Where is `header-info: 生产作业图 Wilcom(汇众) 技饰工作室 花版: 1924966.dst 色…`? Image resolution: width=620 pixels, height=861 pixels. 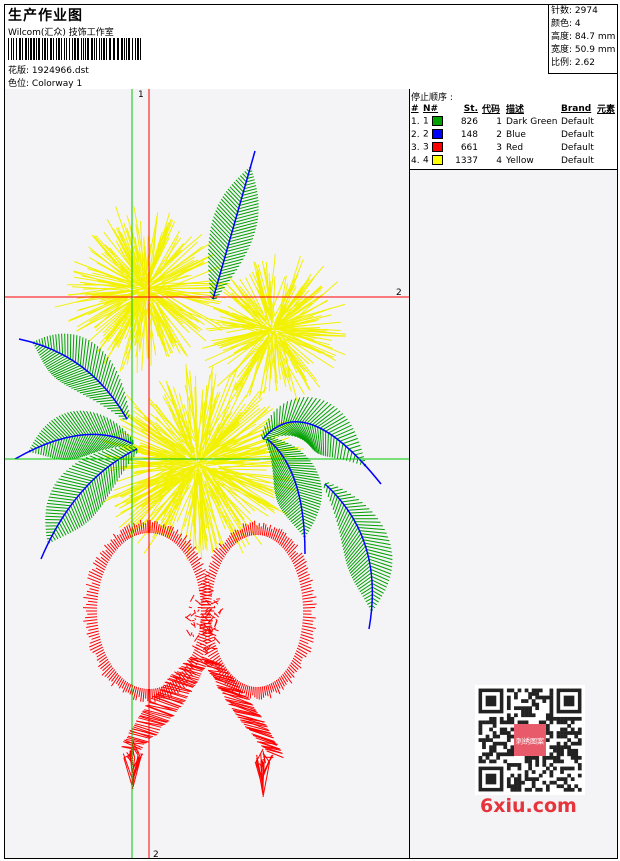 header-info: 生产作业图 Wilcom(汇众) 技饰工作室 花版: 1924966.dst 色… is located at coordinates (276, 47).